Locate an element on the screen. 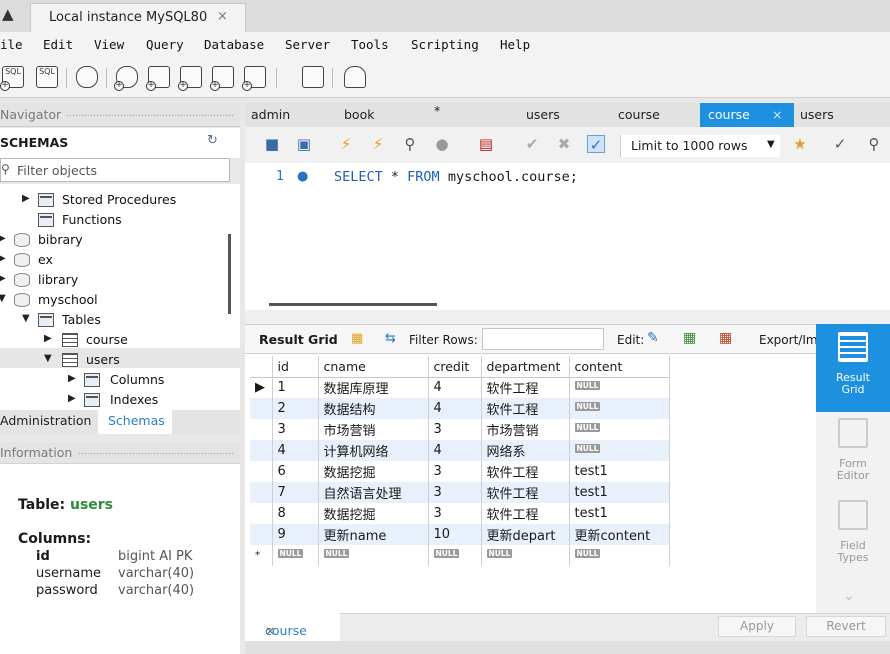 The image size is (890, 654). menu-help: Help is located at coordinates (515, 44).